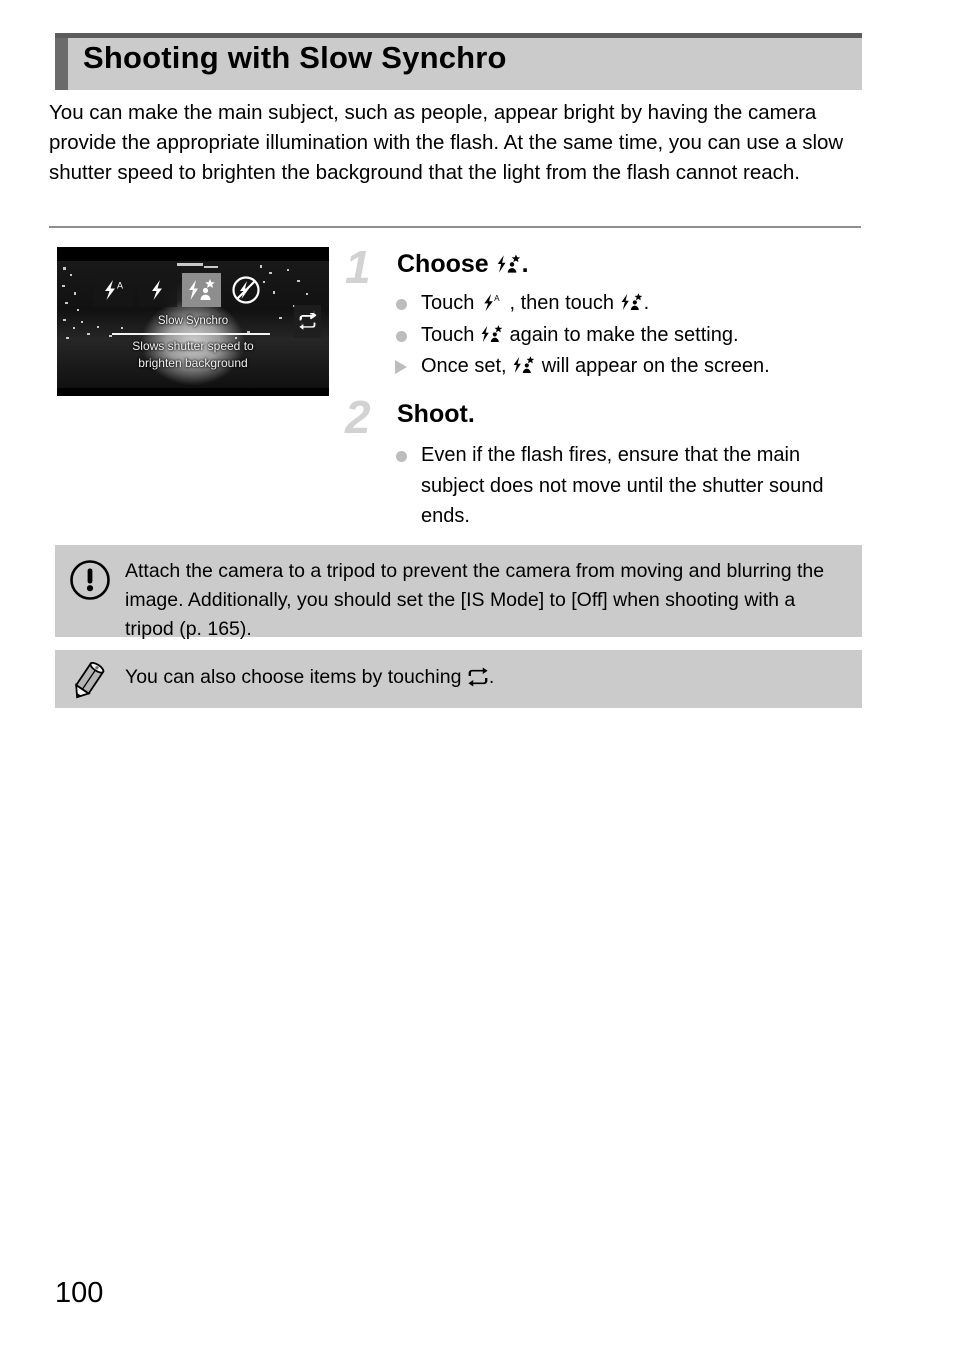 The width and height of the screenshot is (954, 1345). Describe the element at coordinates (79, 1293) in the screenshot. I see `page-number: 100` at that location.